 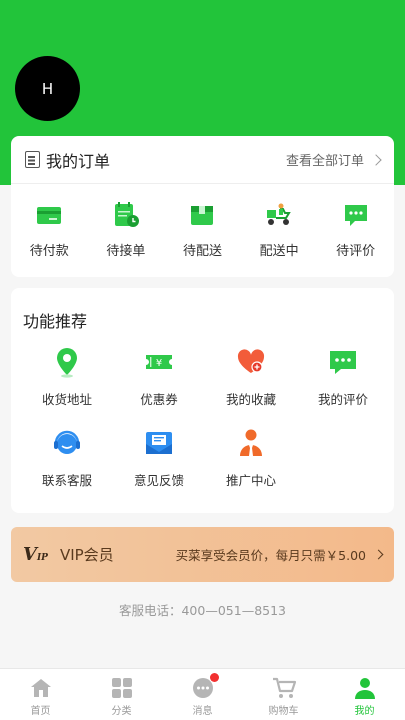 I want to click on feature-label: 联系客服, so click(x=66, y=480).